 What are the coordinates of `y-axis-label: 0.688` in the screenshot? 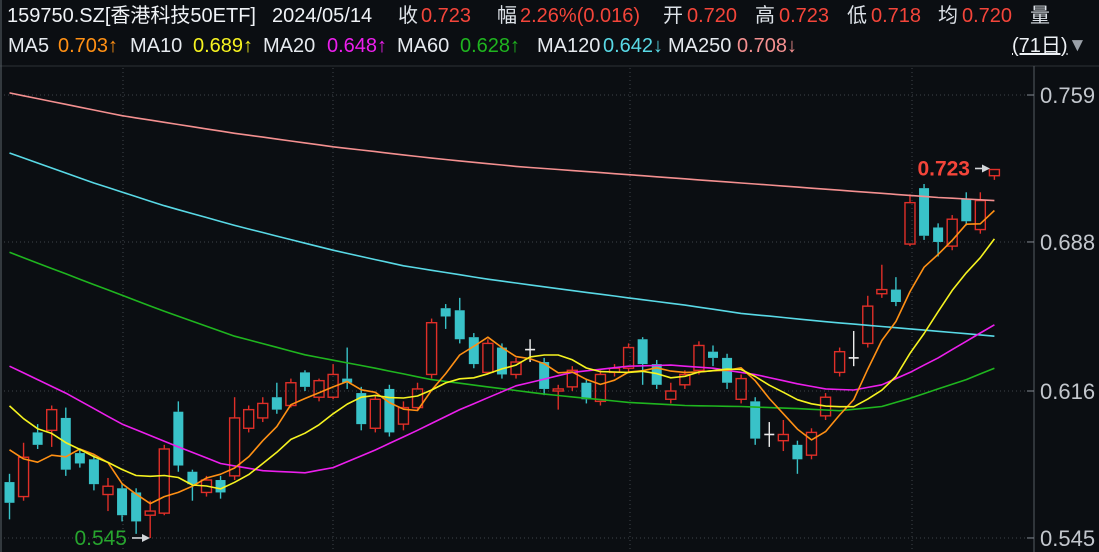 It's located at (1067, 242).